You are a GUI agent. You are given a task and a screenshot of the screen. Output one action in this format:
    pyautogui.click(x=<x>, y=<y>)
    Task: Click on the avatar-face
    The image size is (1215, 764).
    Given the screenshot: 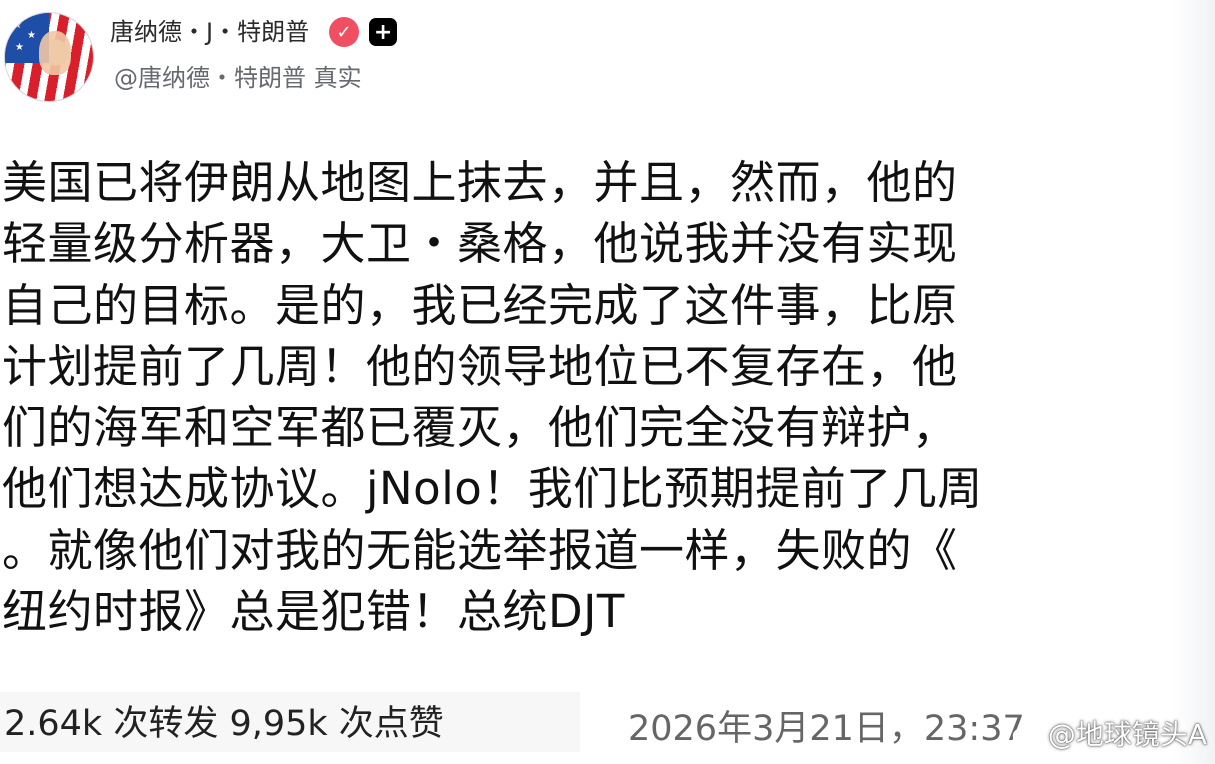 What is the action you would take?
    pyautogui.click(x=55, y=53)
    